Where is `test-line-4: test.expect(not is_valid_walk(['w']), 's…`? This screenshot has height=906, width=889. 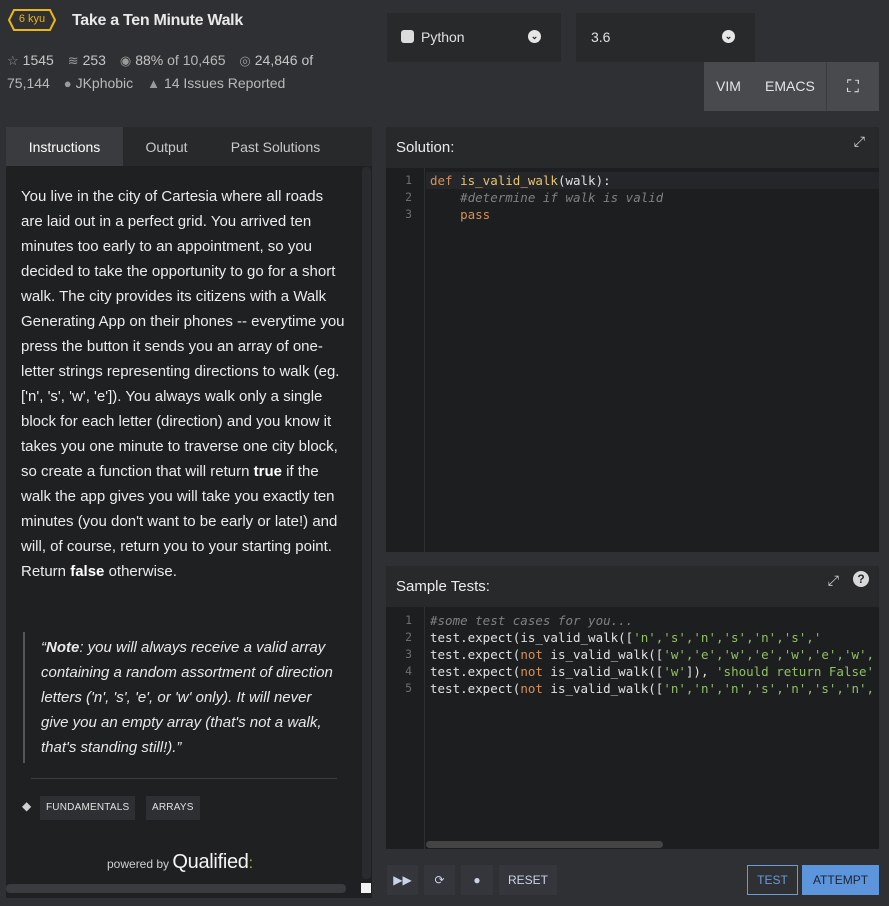
test-line-4: test.expect(not is_valid_walk(['w']), 's… is located at coordinates (652, 671).